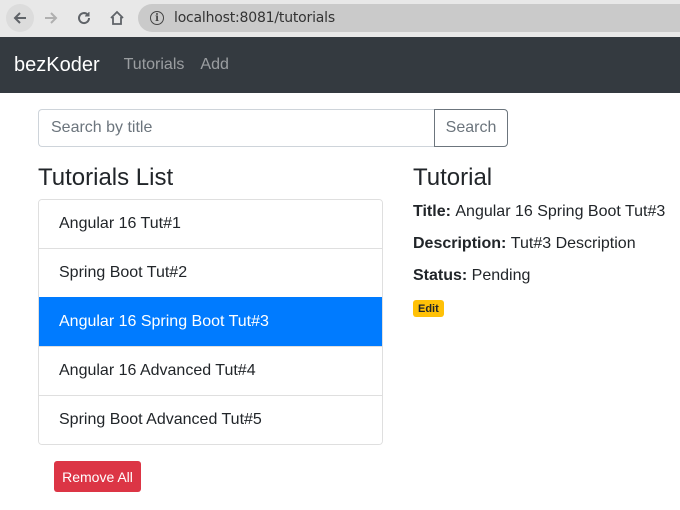  I want to click on back-button, so click(20, 18).